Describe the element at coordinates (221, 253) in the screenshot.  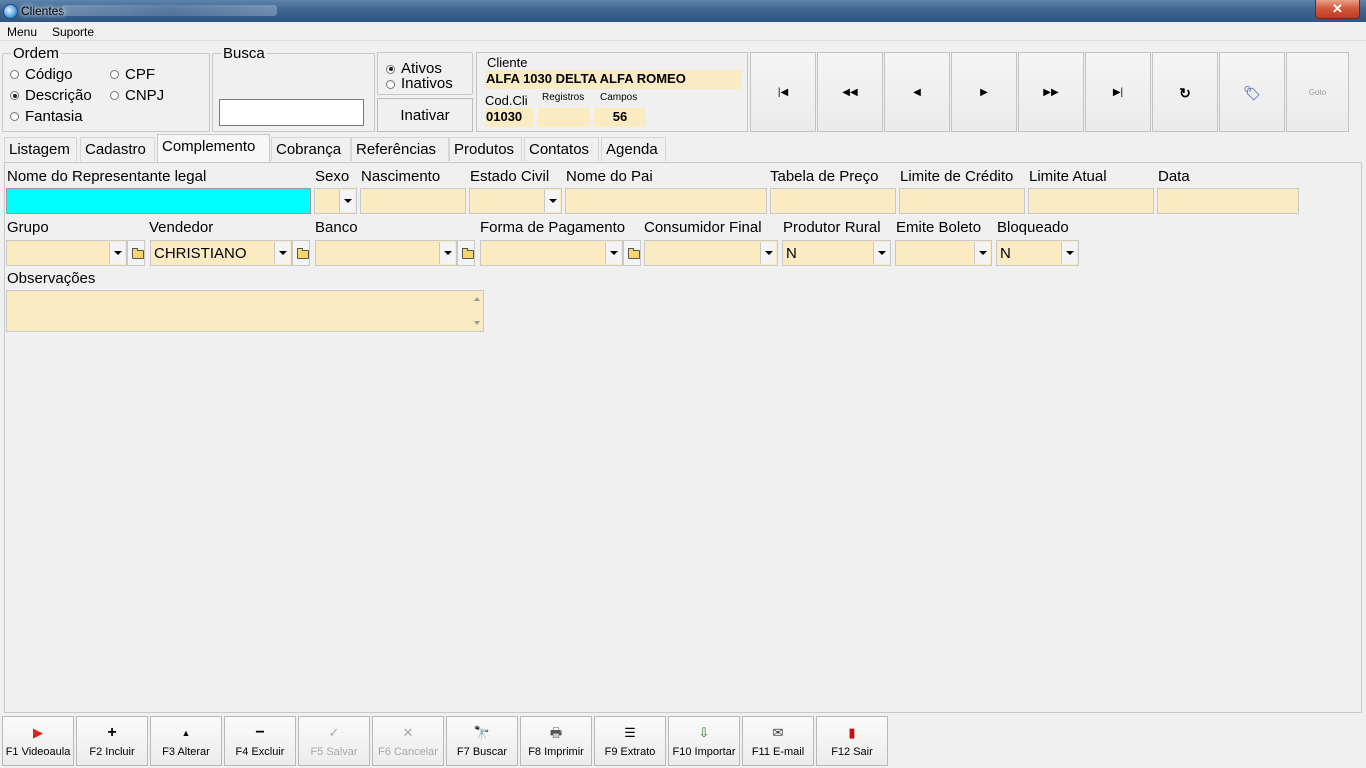
I see `vendedor-select: CHRISTIANO` at that location.